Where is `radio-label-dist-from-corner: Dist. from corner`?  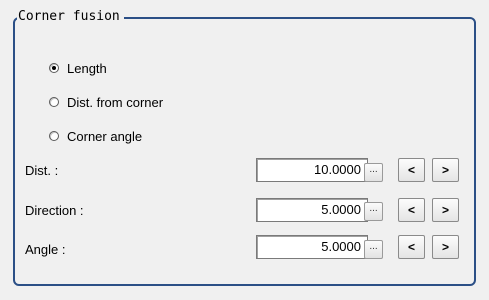
radio-label-dist-from-corner: Dist. from corner is located at coordinates (115, 102).